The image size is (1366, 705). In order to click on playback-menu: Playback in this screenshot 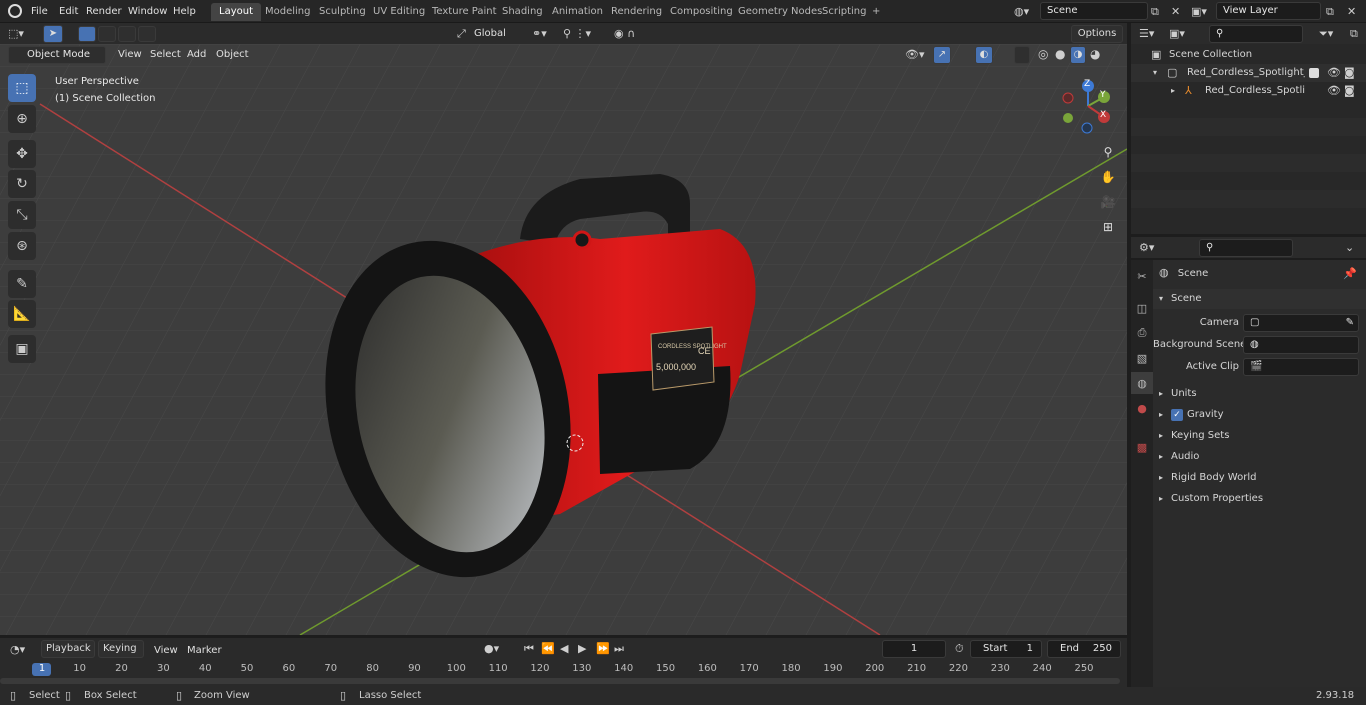, I will do `click(68, 649)`.